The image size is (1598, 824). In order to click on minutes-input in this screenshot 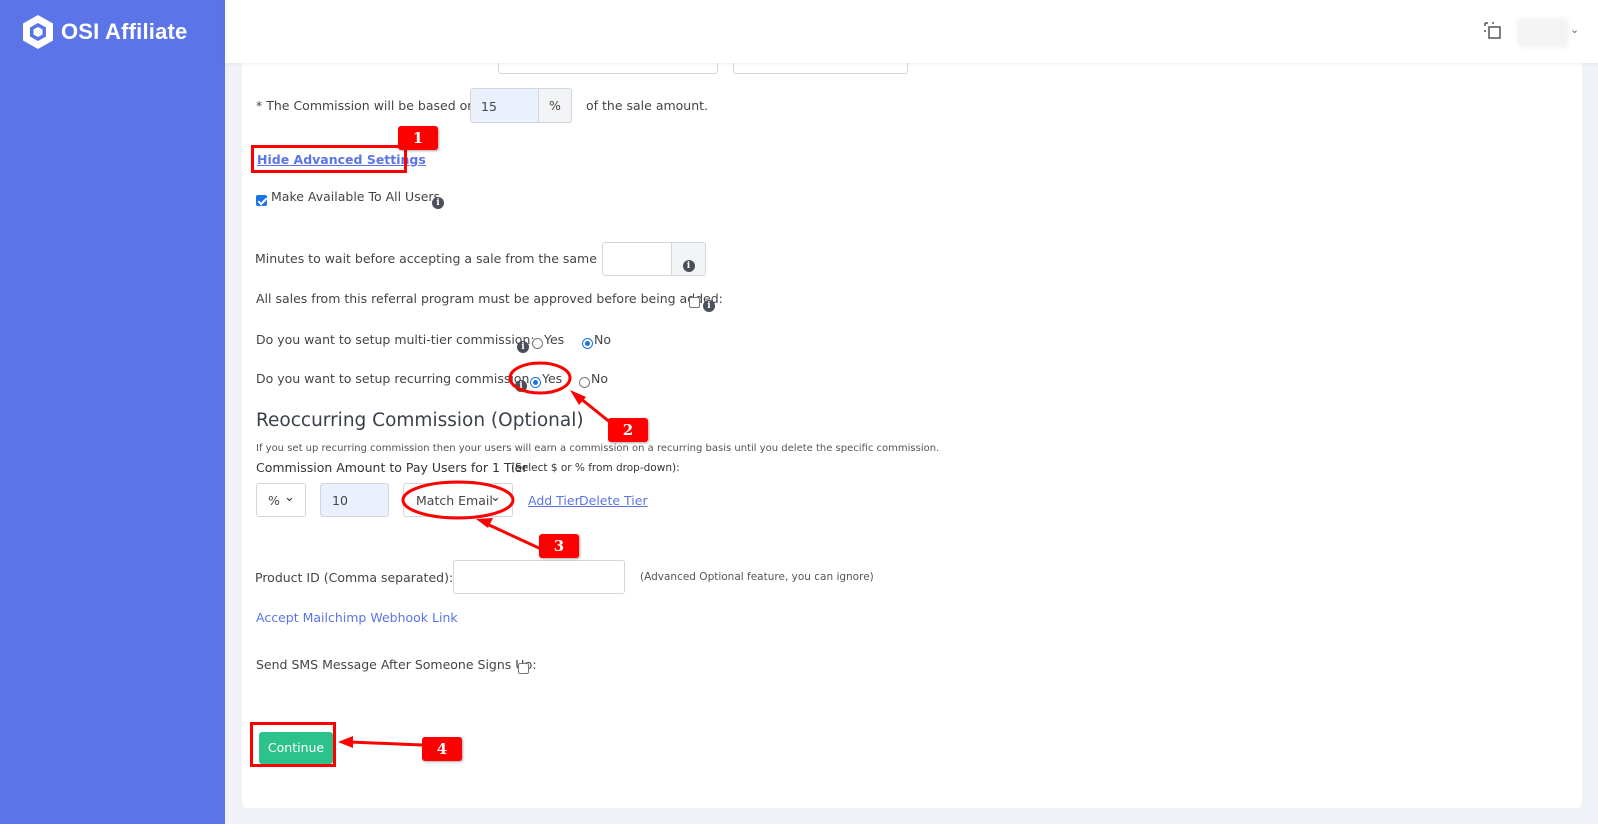, I will do `click(637, 259)`.